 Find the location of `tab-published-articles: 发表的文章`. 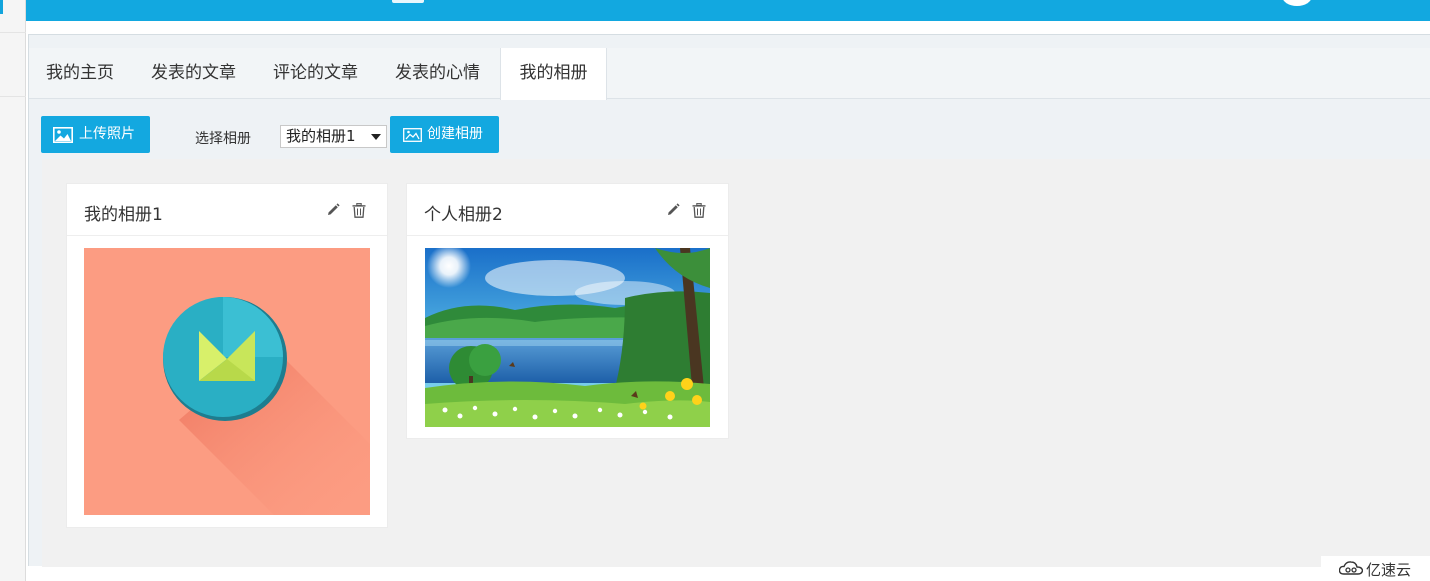

tab-published-articles: 发表的文章 is located at coordinates (193, 73).